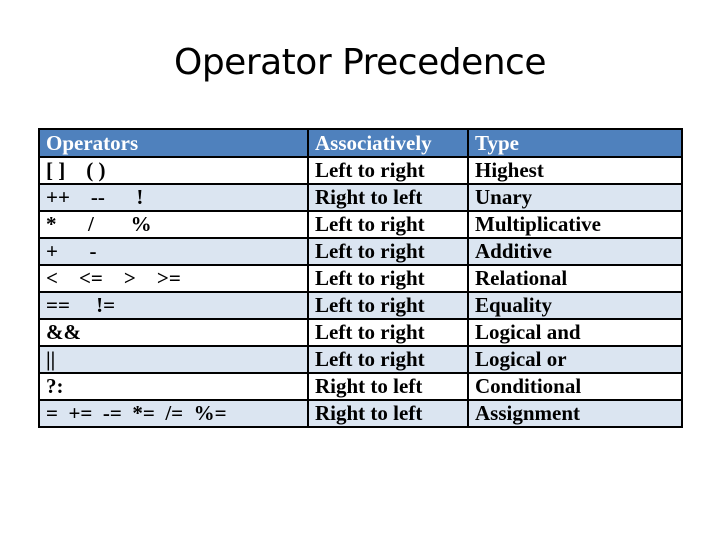 The image size is (720, 540). Describe the element at coordinates (173, 278) in the screenshot. I see `operators-cell: < <= > >=` at that location.